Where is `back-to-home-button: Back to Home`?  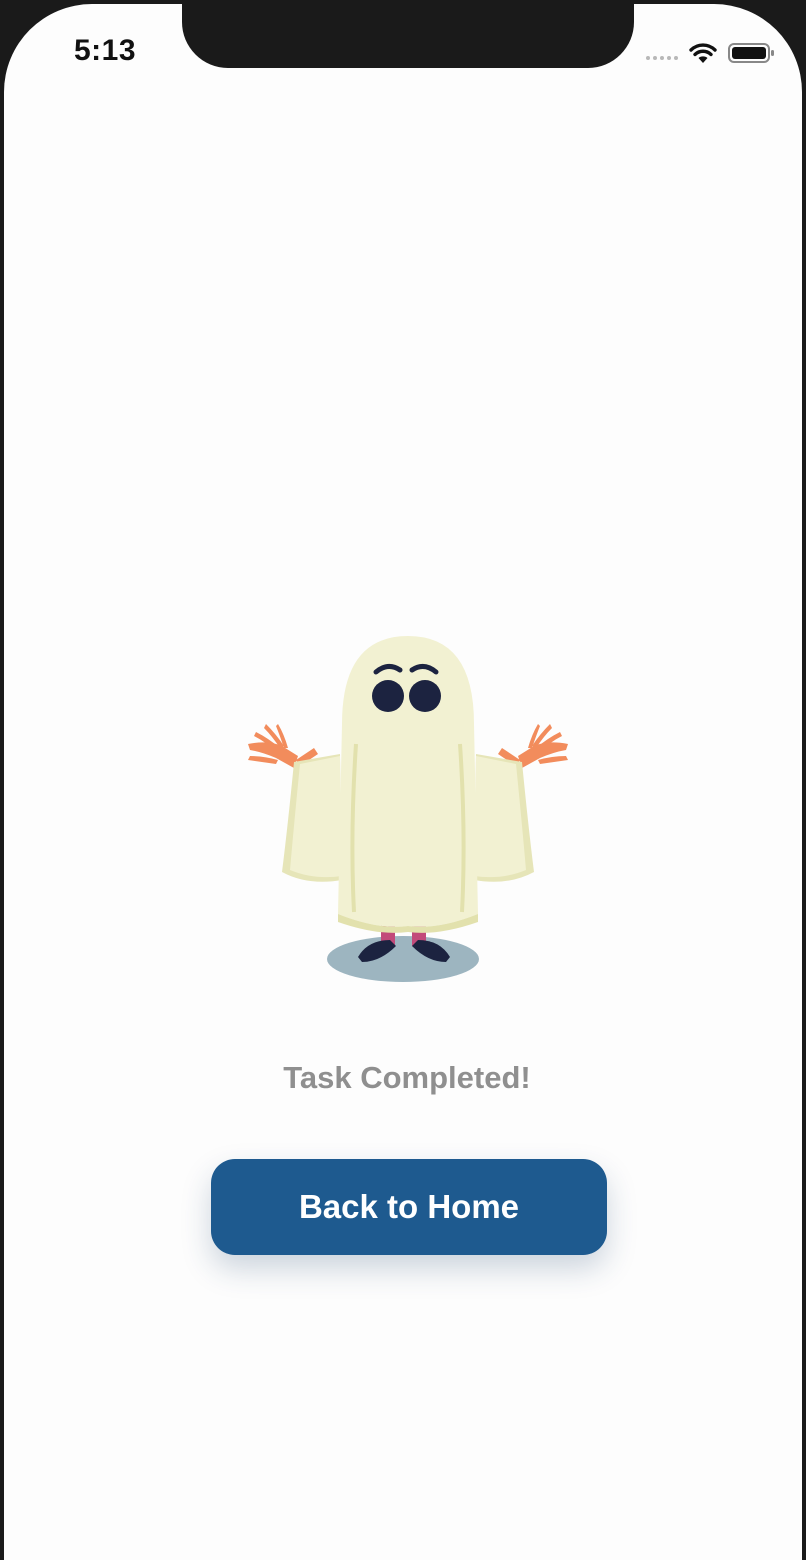 back-to-home-button: Back to Home is located at coordinates (409, 1207).